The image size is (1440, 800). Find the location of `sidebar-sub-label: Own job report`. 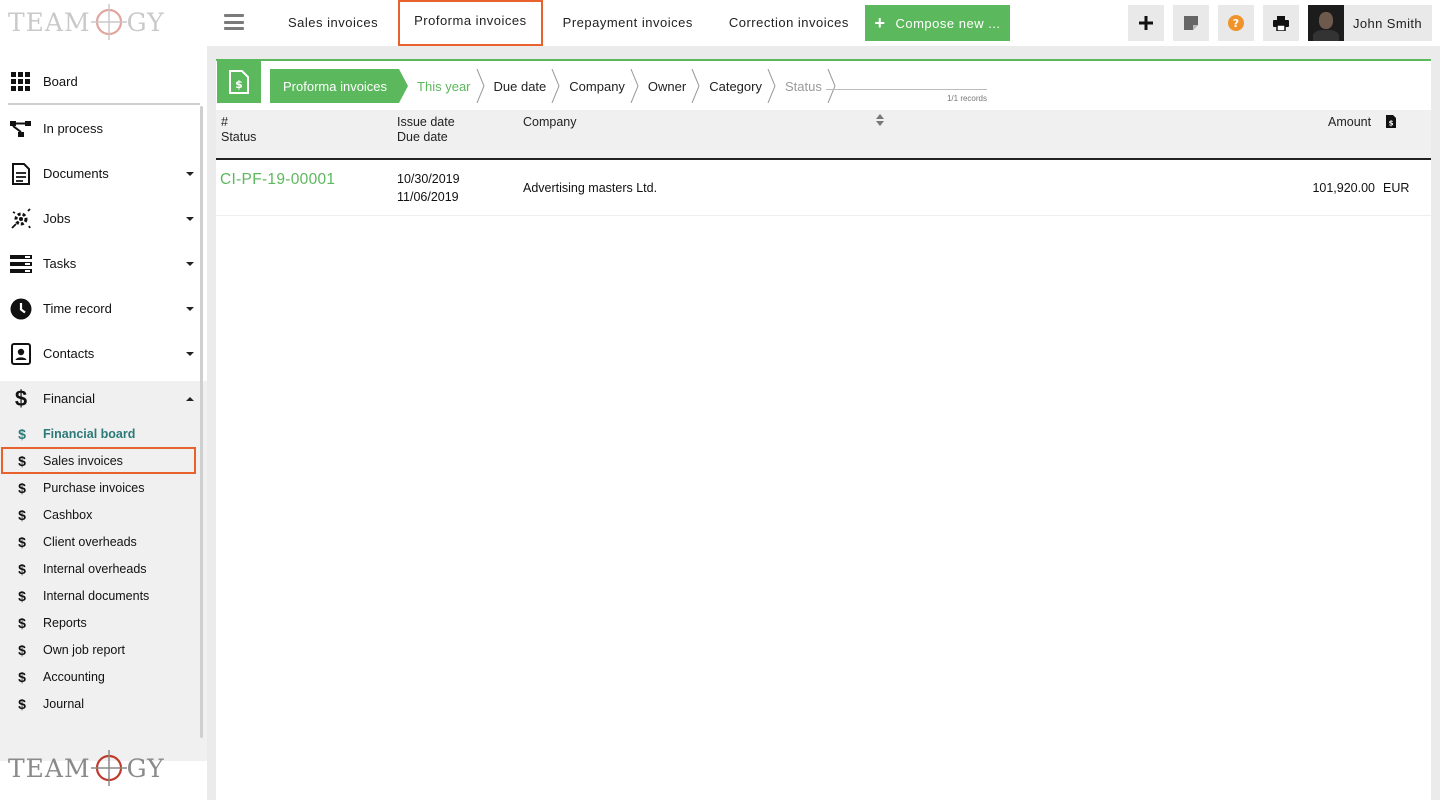

sidebar-sub-label: Own job report is located at coordinates (84, 649).